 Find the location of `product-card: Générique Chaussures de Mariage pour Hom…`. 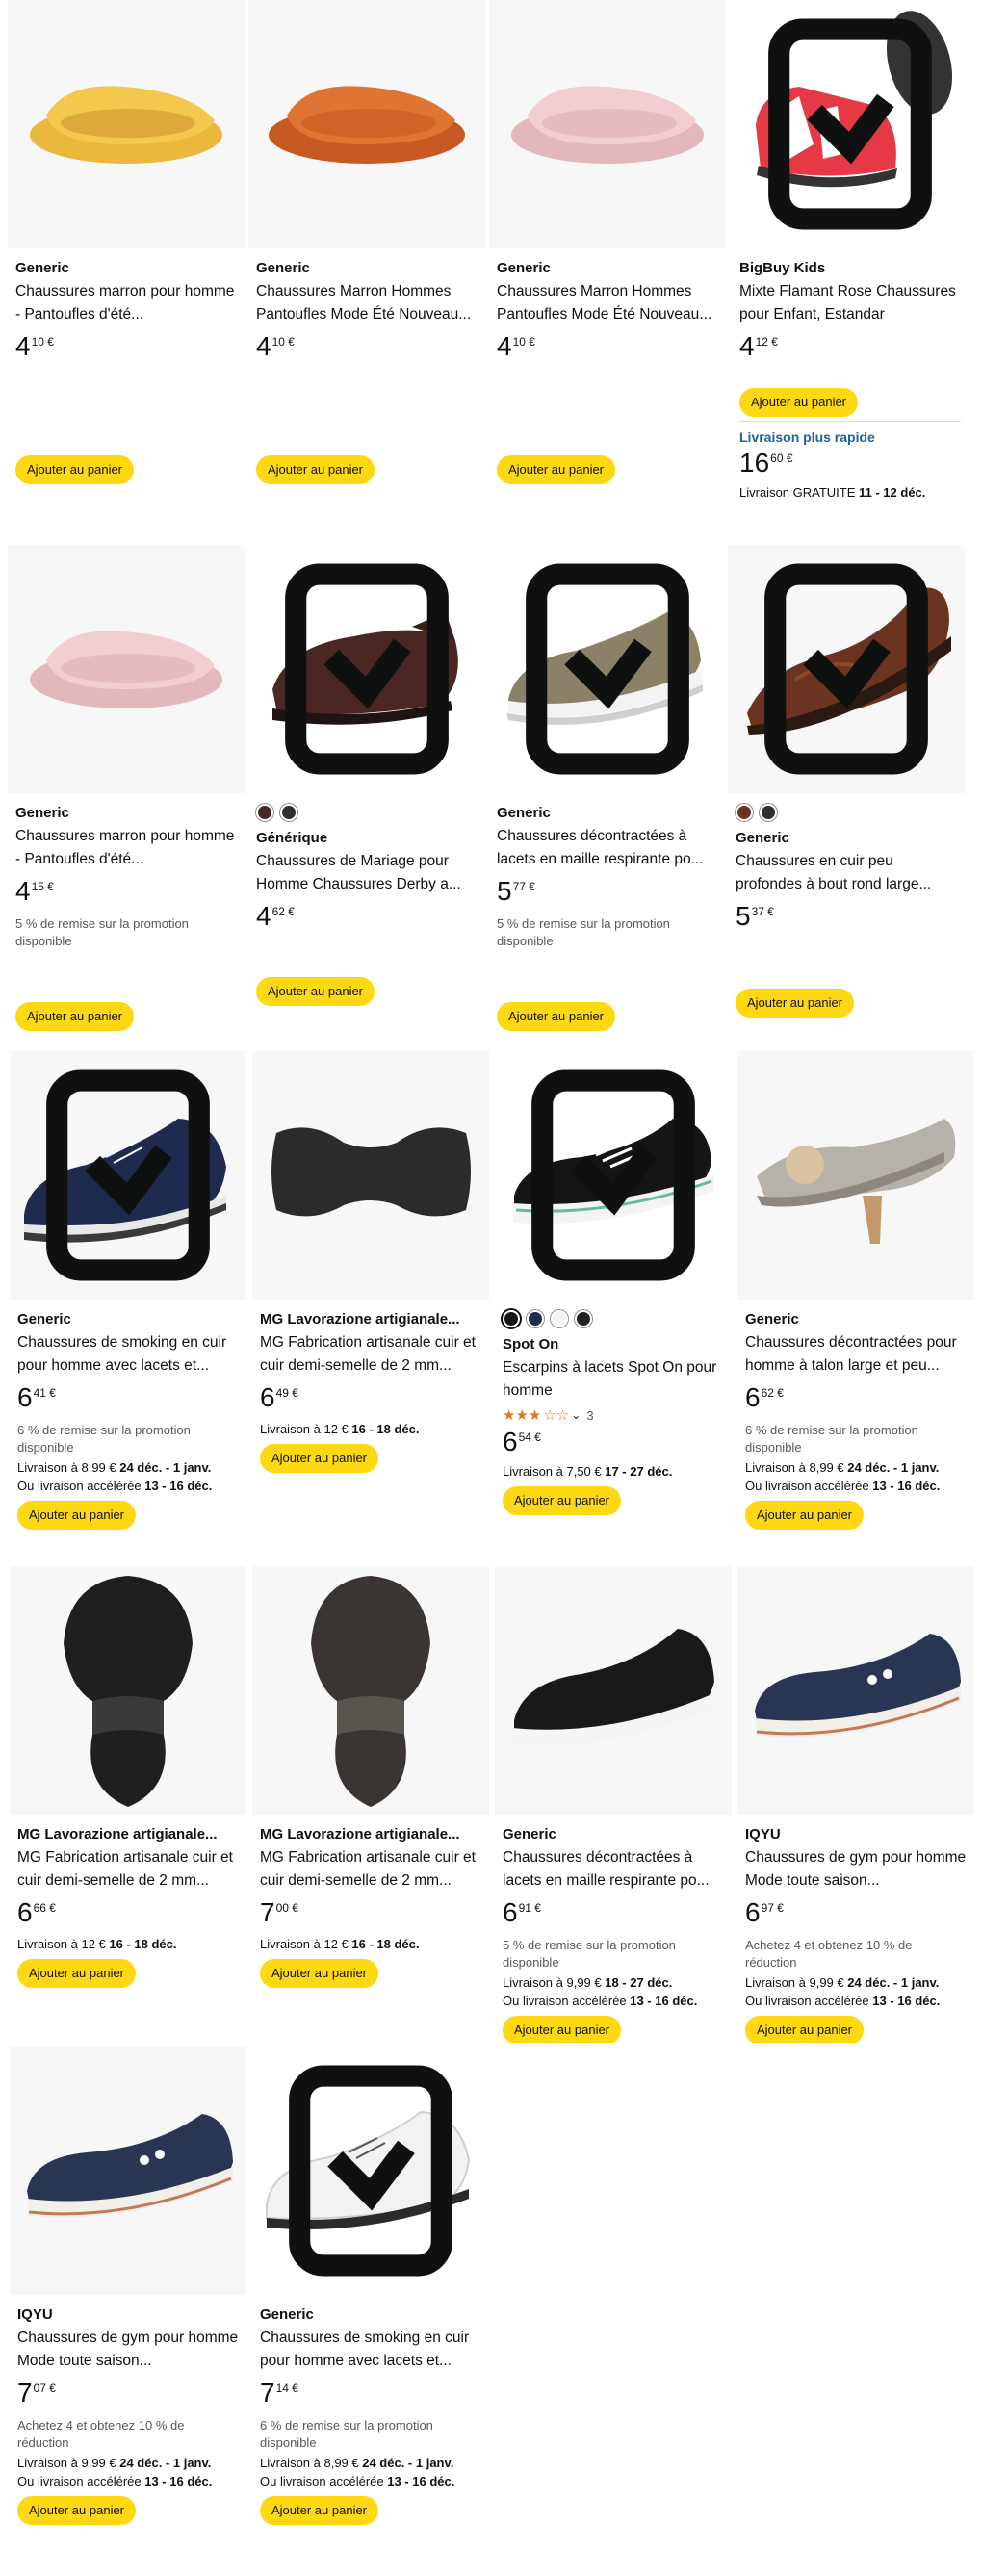

product-card: Générique Chaussures de Mariage pour Hom… is located at coordinates (366, 795).